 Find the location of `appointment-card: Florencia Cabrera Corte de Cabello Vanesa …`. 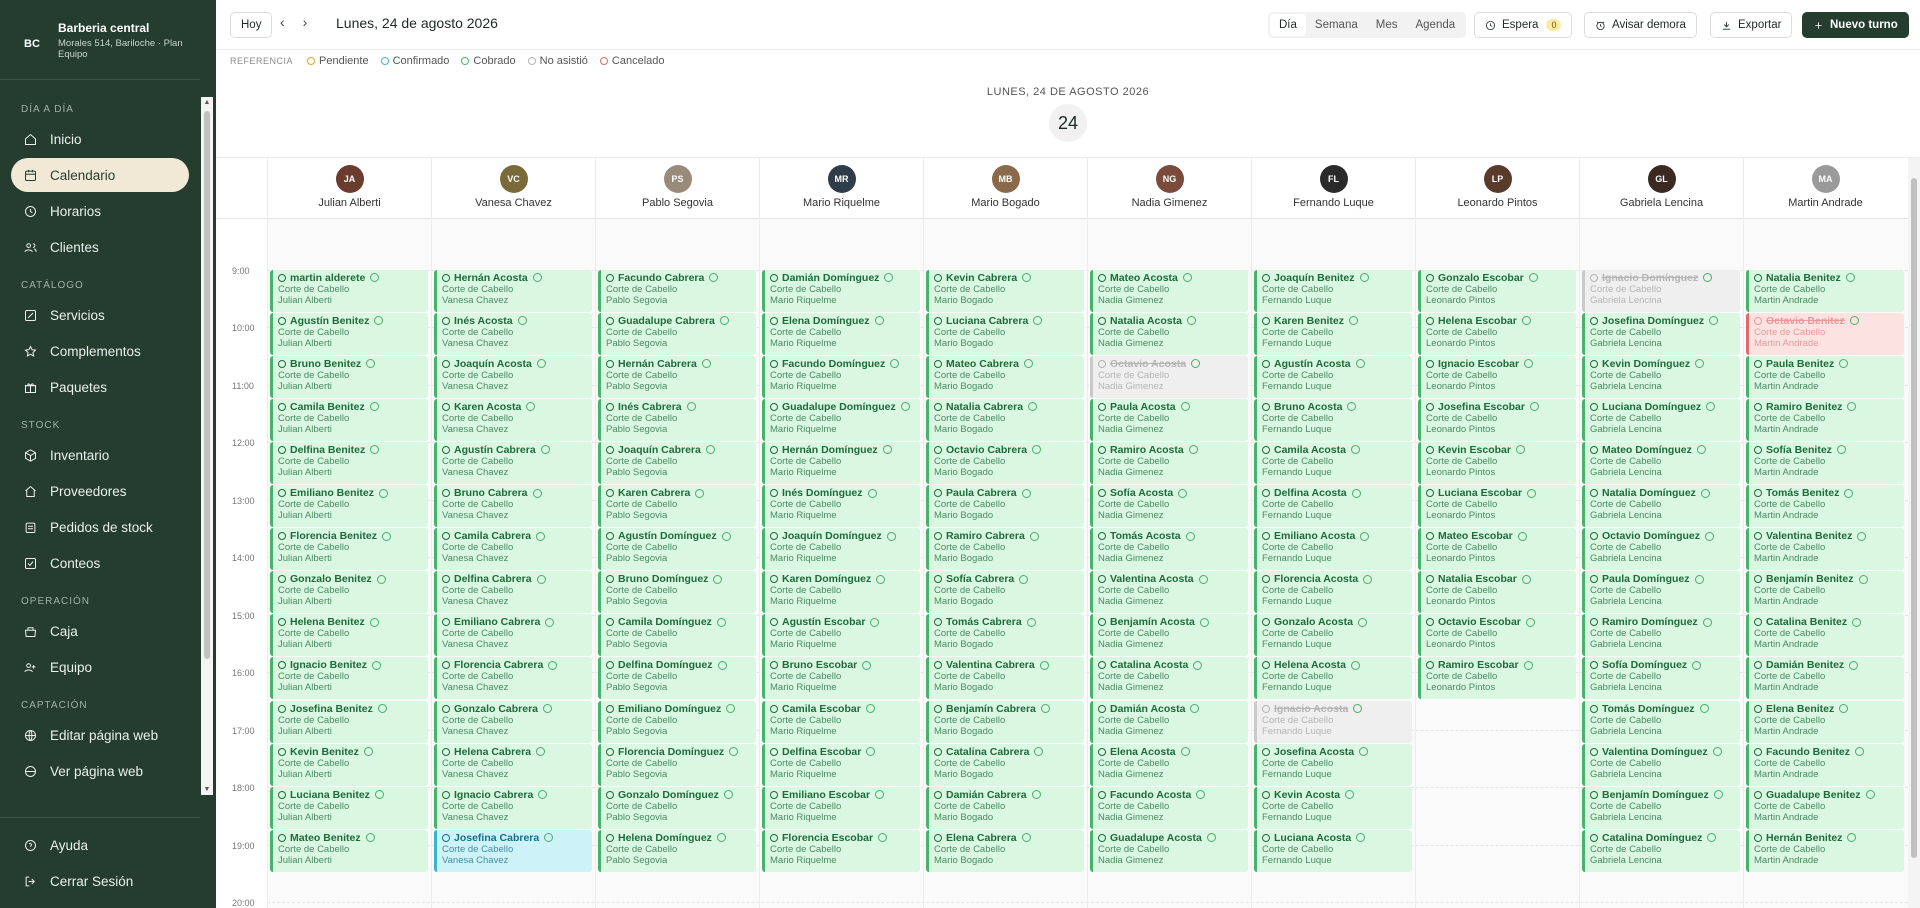

appointment-card: Florencia Cabrera Corte de Cabello Vanesa … is located at coordinates (513, 678).